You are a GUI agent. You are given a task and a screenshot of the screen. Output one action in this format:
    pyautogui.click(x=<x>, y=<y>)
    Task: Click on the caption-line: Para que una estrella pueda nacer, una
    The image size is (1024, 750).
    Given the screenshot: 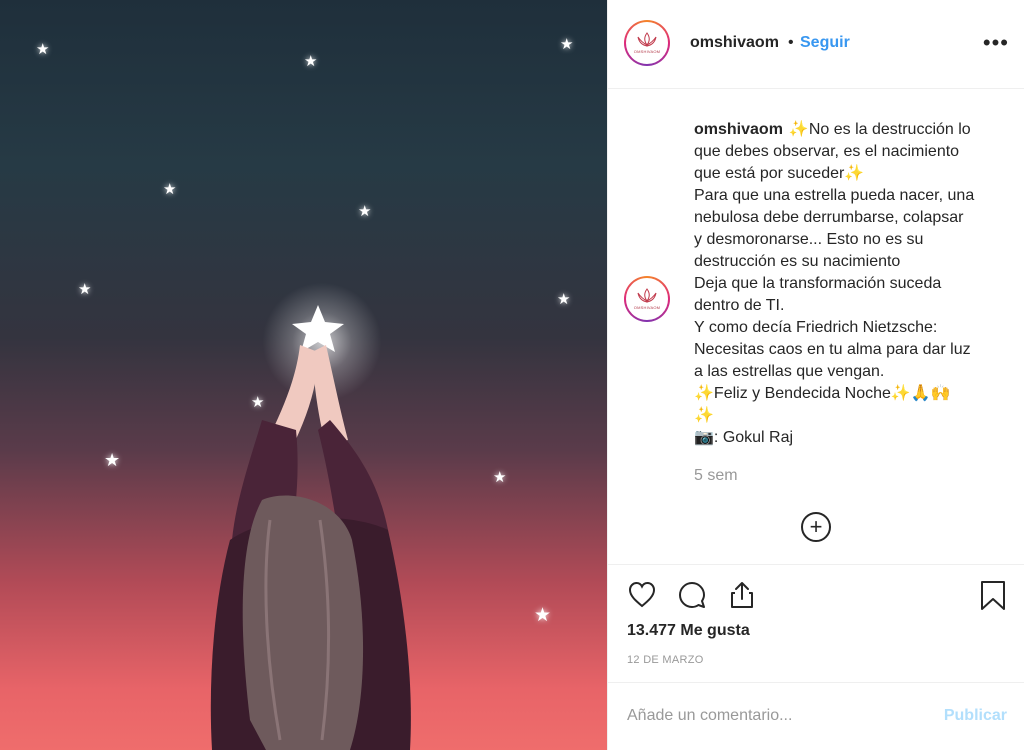 What is the action you would take?
    pyautogui.click(x=834, y=195)
    